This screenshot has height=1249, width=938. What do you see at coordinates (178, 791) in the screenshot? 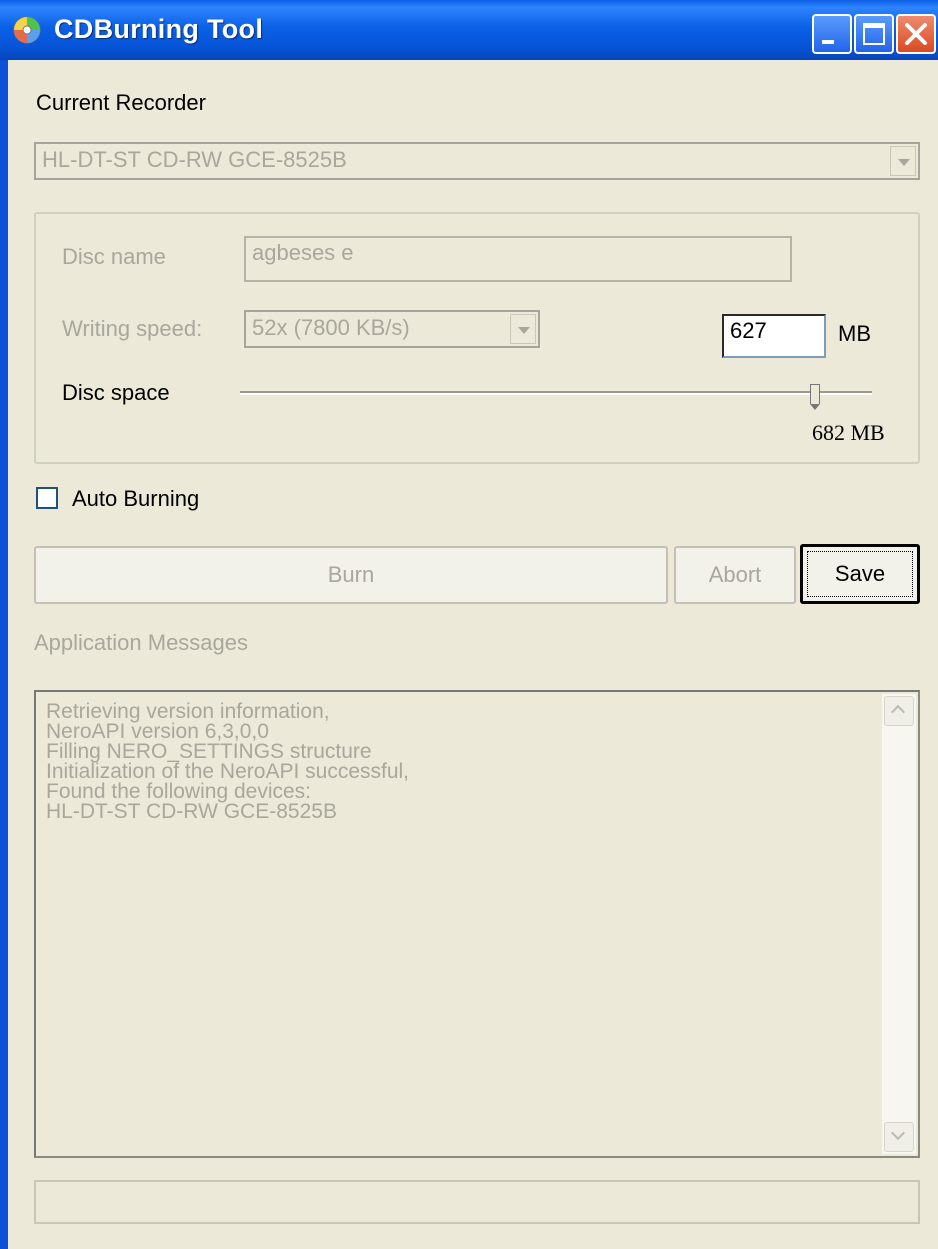
I see `message-line: Found the following devices:` at bounding box center [178, 791].